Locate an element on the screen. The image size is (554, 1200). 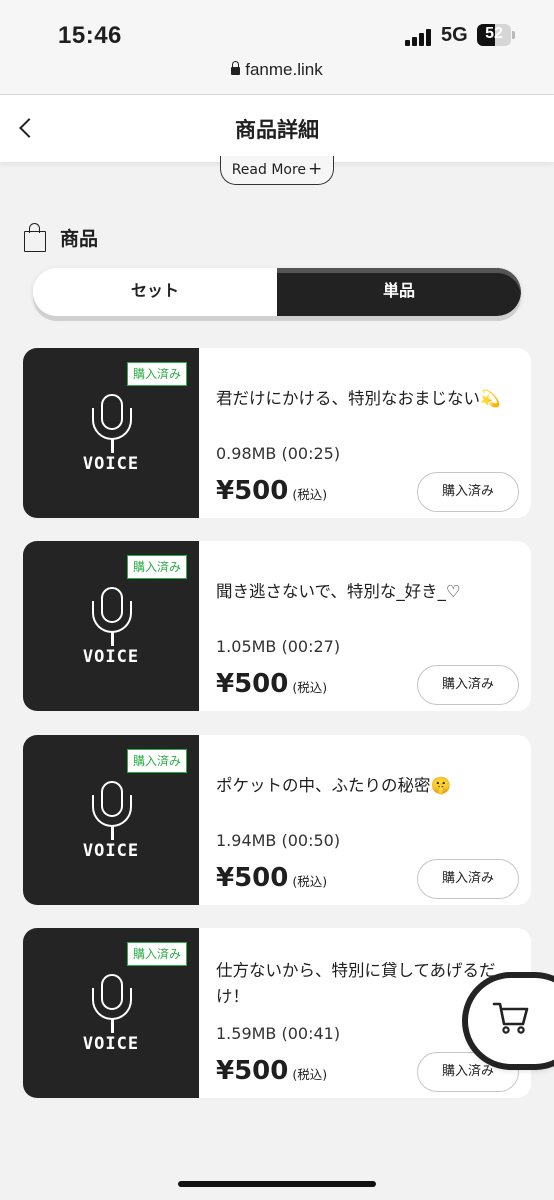
battery-level: 52 is located at coordinates (494, 33).